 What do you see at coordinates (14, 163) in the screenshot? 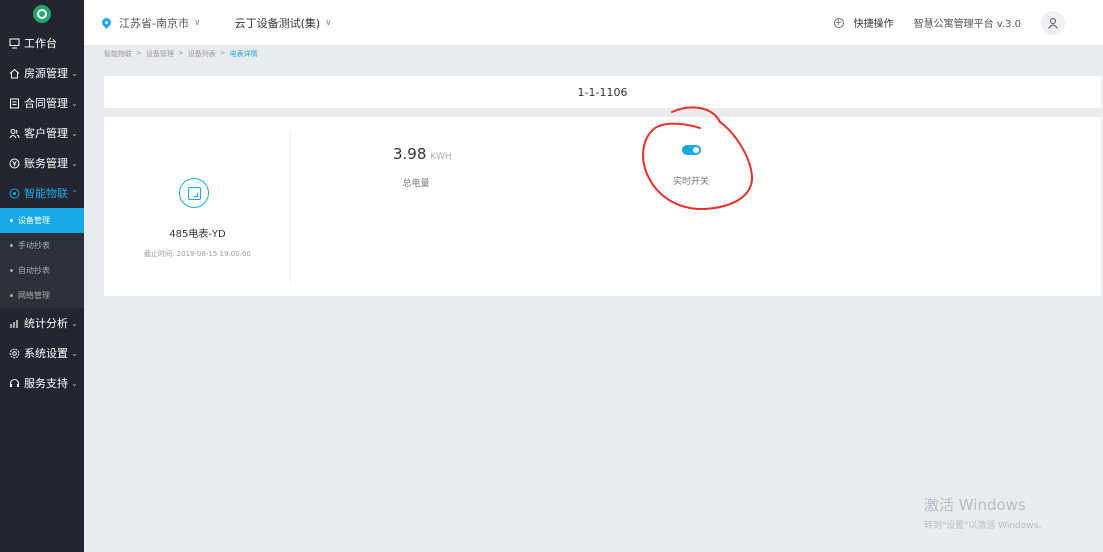
I see `yen-icon` at bounding box center [14, 163].